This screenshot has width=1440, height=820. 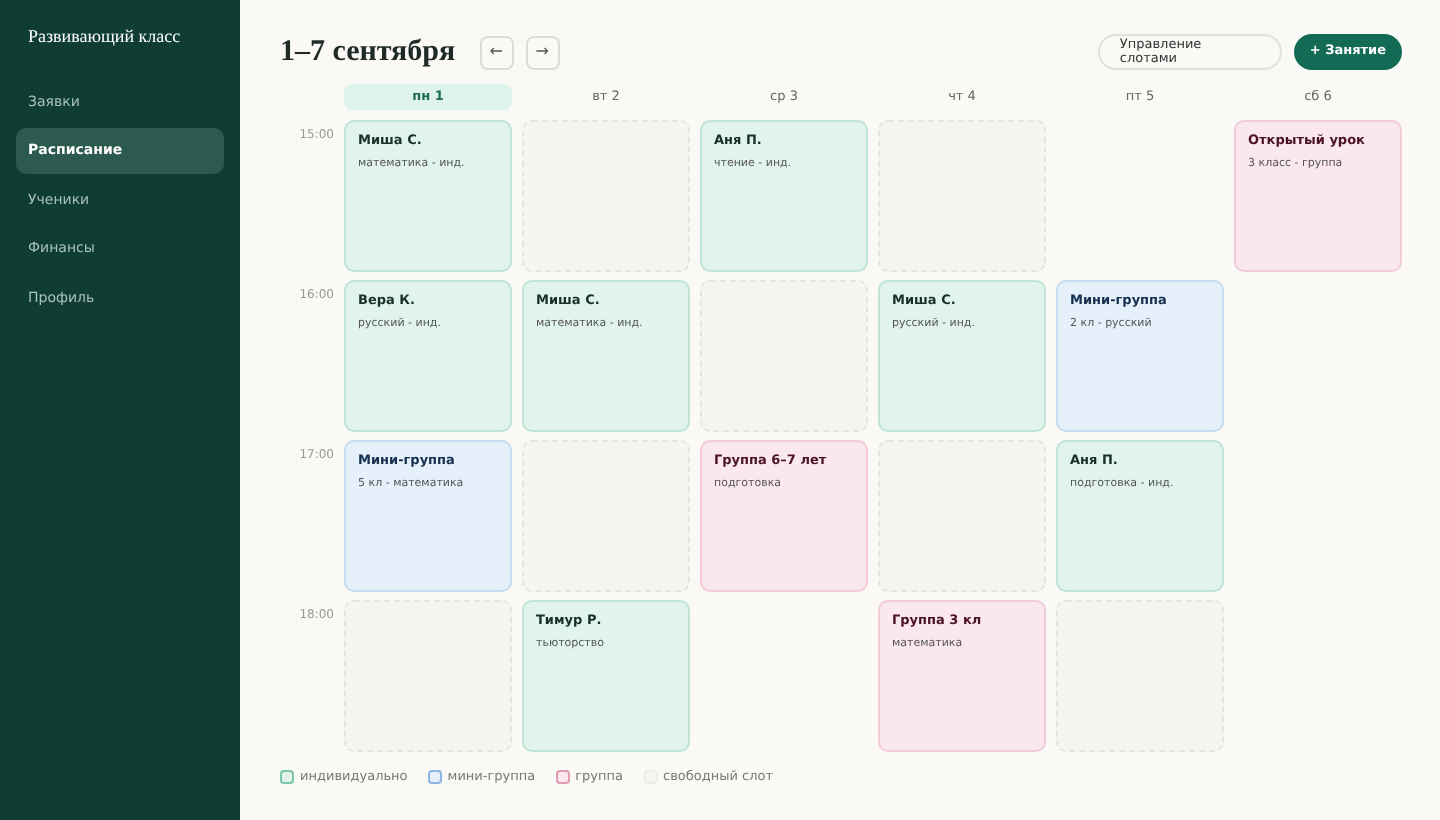 What do you see at coordinates (368, 52) in the screenshot?
I see `week-title: 1–7 сентября` at bounding box center [368, 52].